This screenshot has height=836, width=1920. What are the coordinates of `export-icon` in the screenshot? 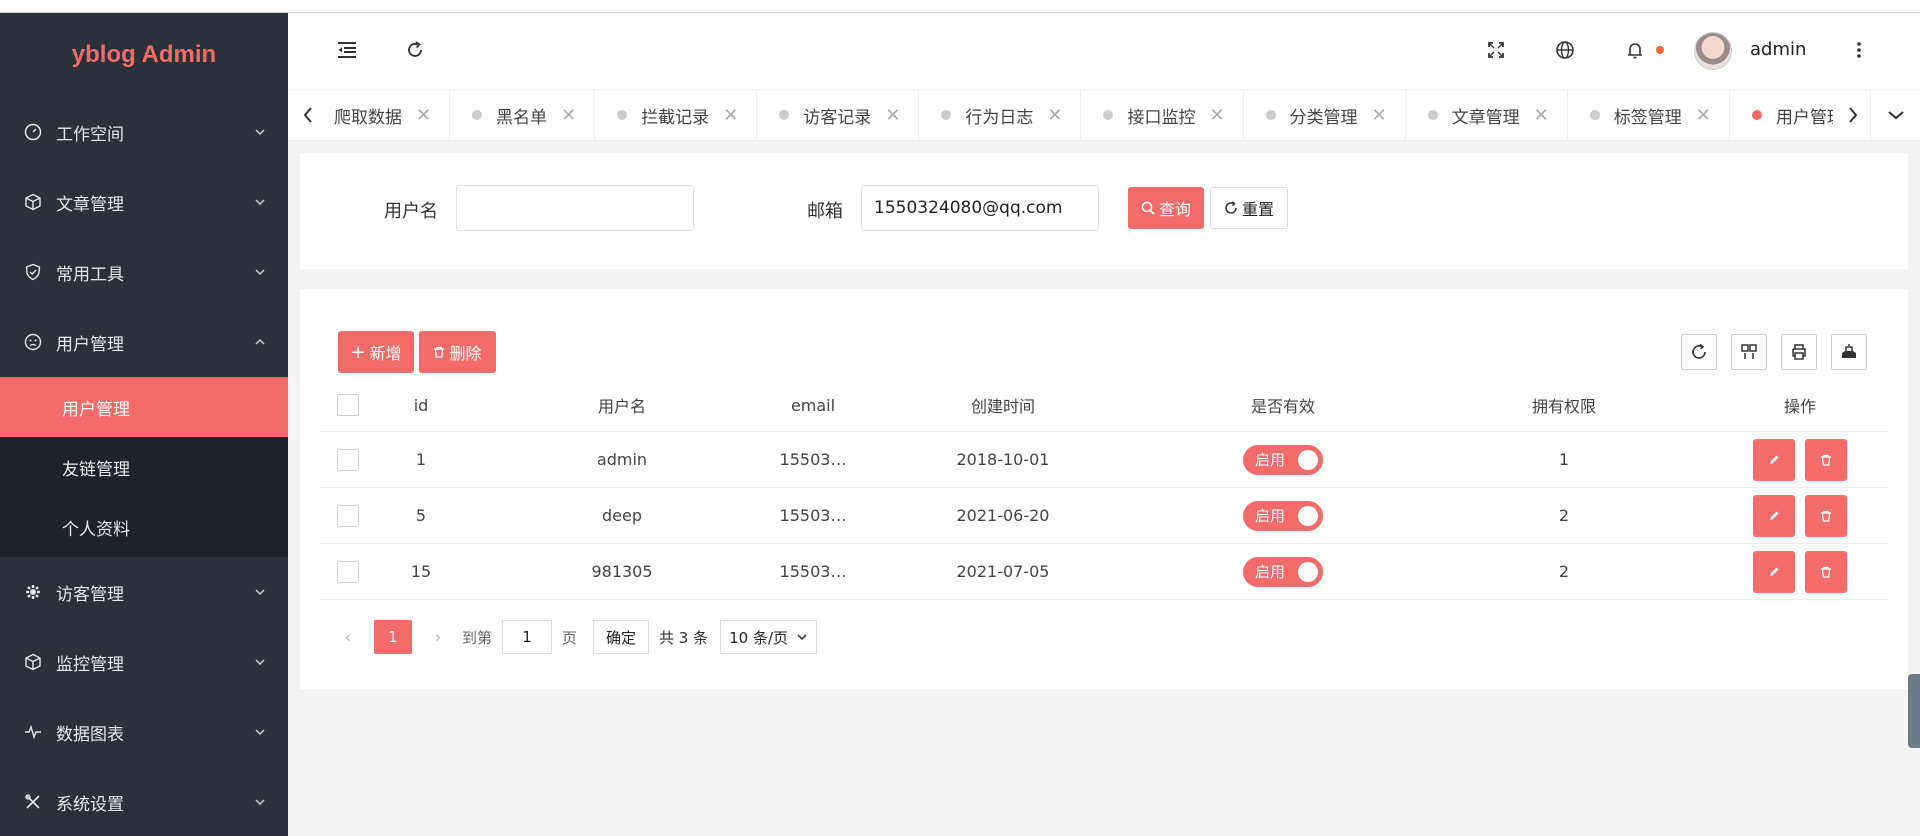 It's located at (1849, 351).